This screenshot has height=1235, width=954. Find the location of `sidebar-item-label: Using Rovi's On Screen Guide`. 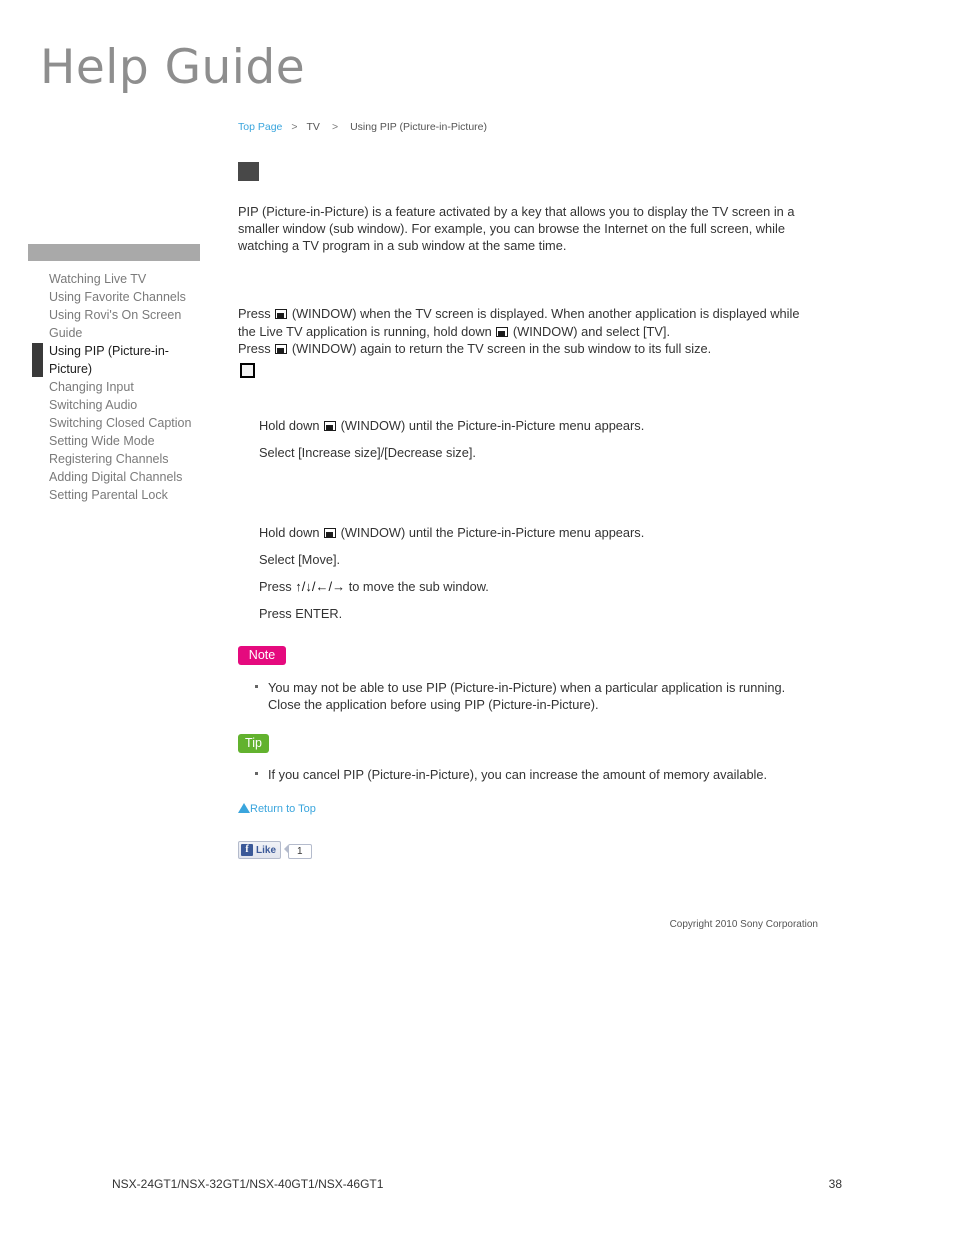

sidebar-item-label: Using Rovi's On Screen Guide is located at coordinates (115, 324).